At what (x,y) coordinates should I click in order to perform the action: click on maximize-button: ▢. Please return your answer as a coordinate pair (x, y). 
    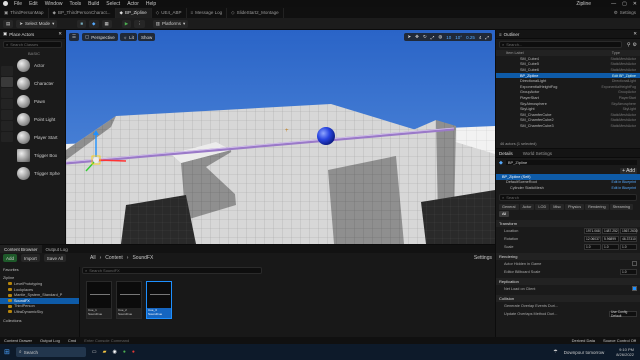
    Looking at the image, I should click on (624, 4).